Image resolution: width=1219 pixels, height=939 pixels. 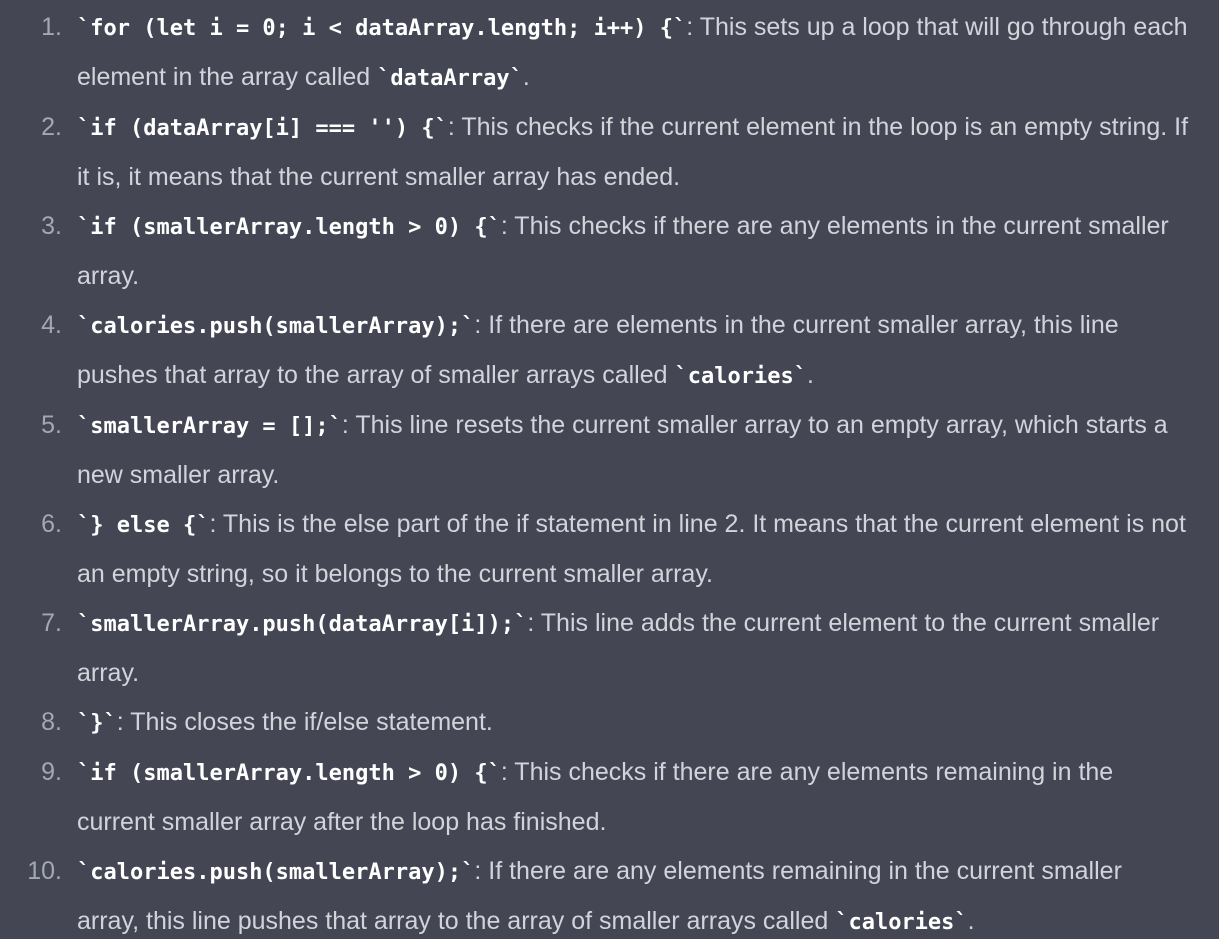 I want to click on item-text: : This closes the if/else statement., so click(x=304, y=722).